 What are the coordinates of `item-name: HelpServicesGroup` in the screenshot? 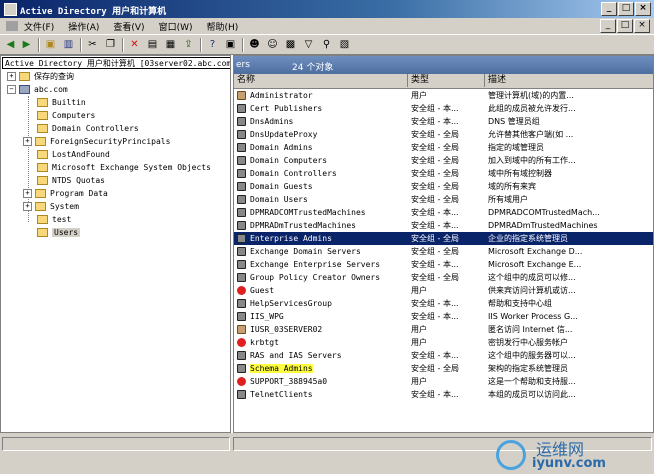 It's located at (291, 303).